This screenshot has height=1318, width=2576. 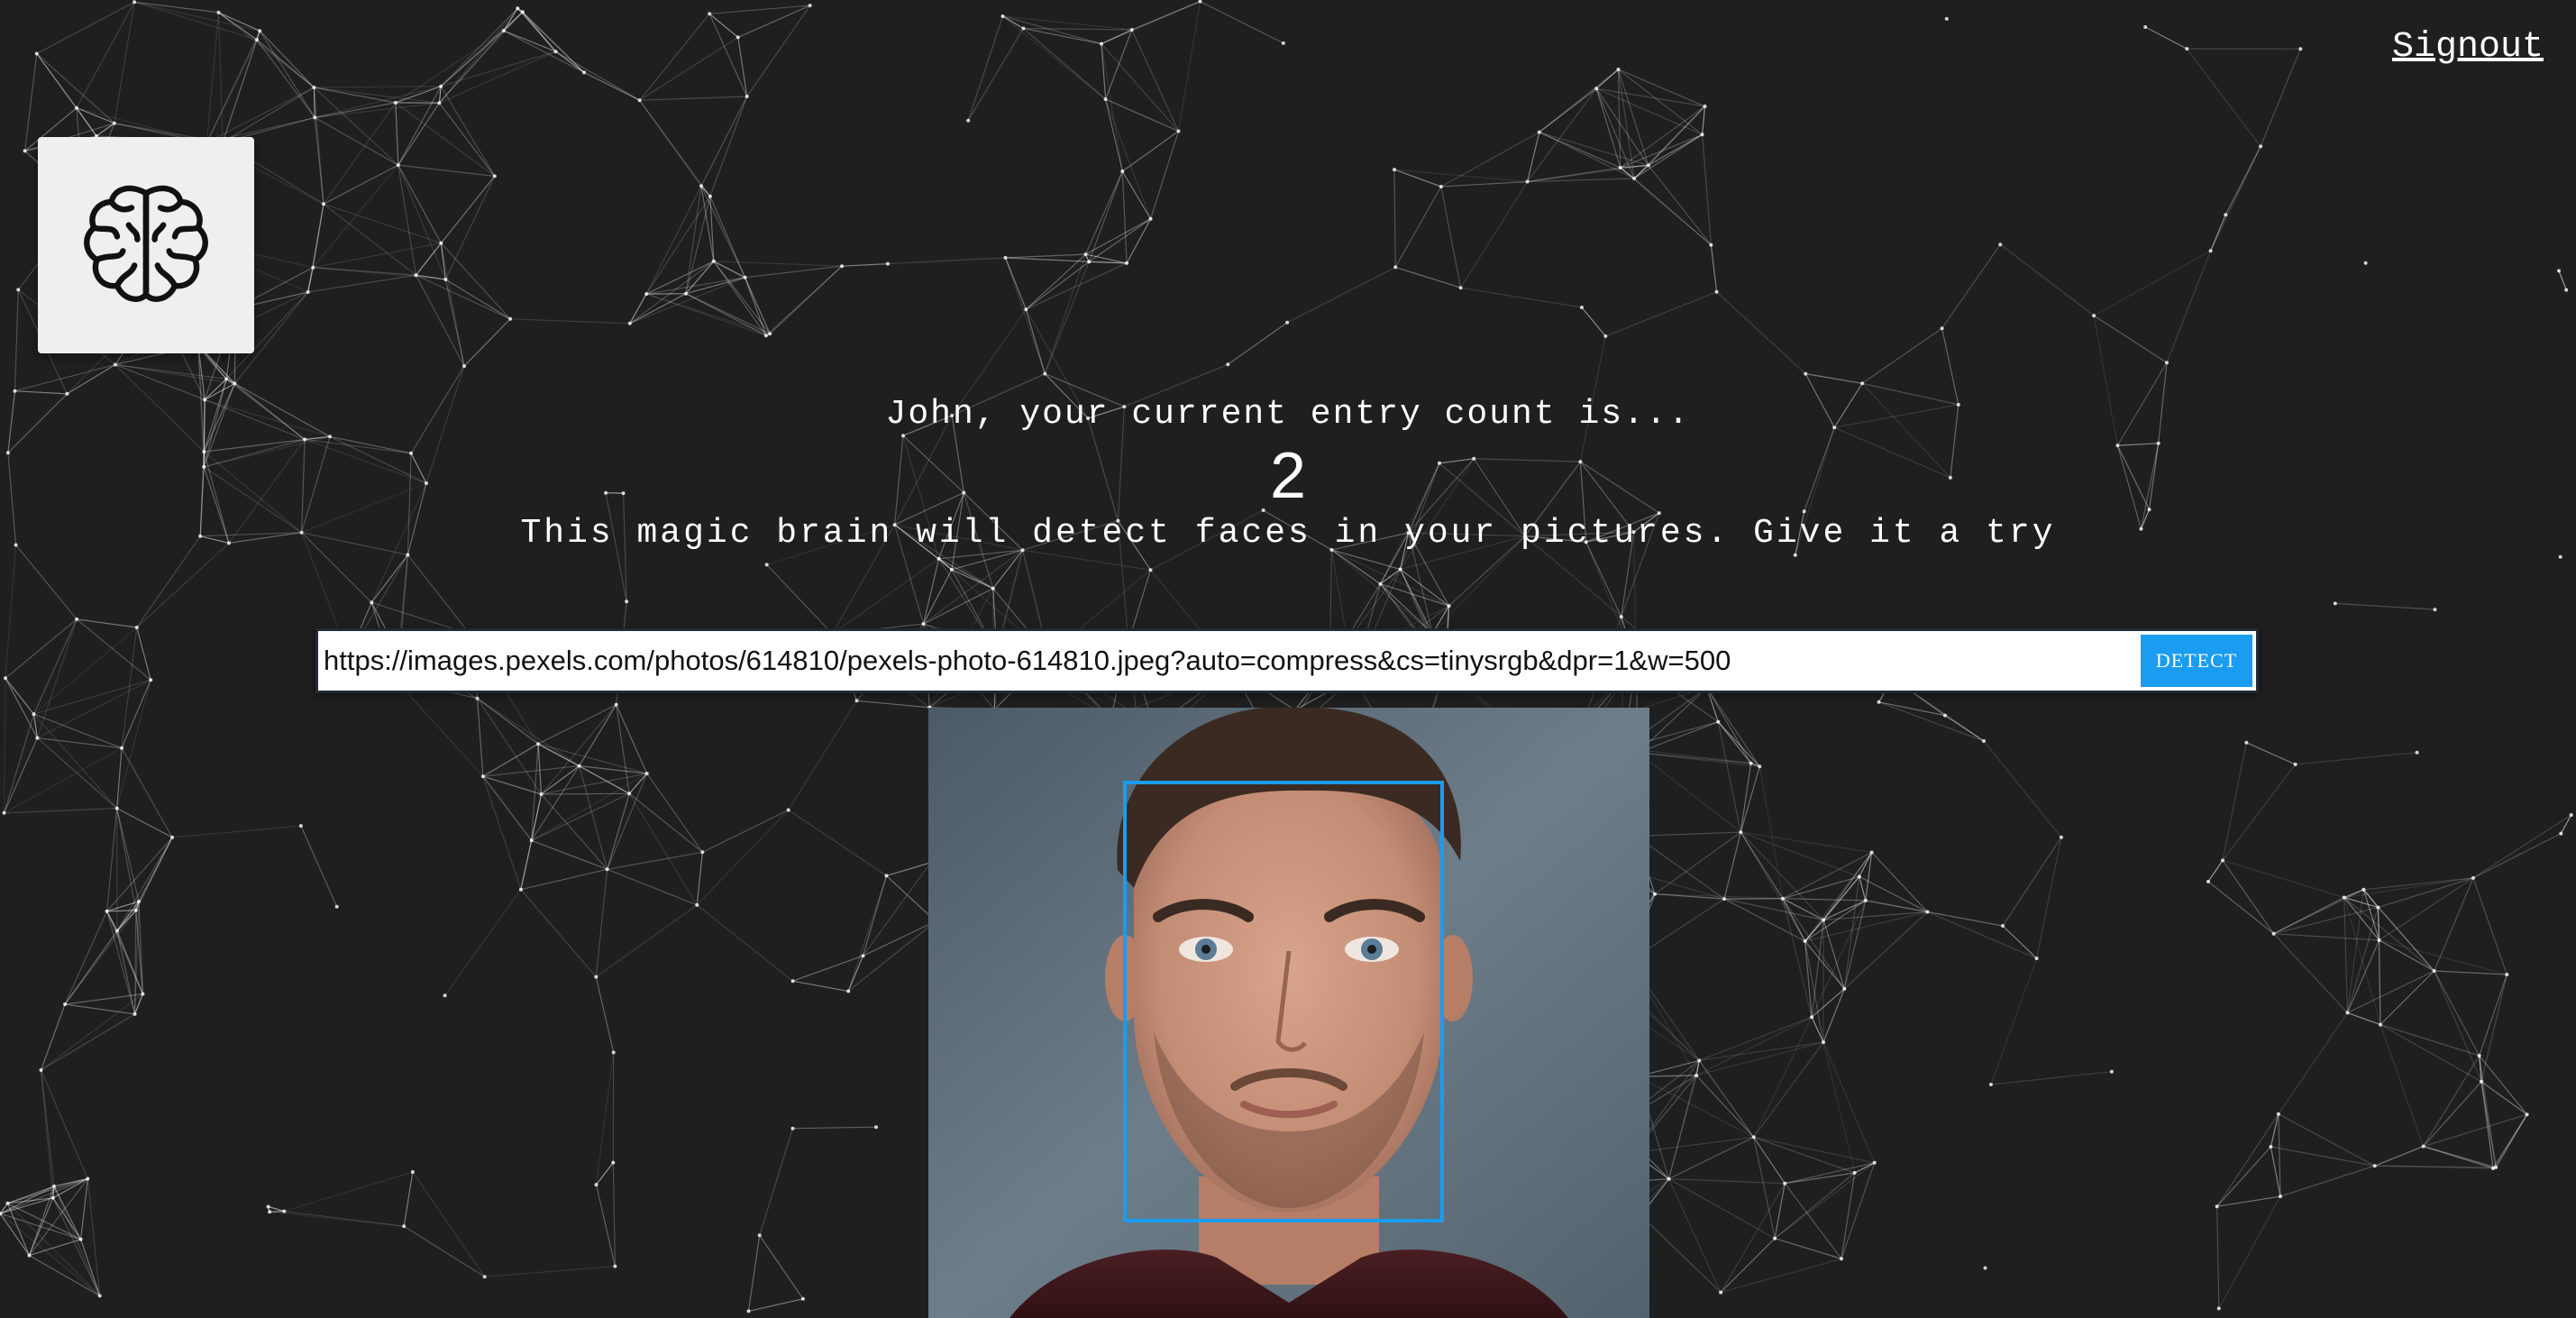 I want to click on image-url-form: DETECT, so click(x=1287, y=660).